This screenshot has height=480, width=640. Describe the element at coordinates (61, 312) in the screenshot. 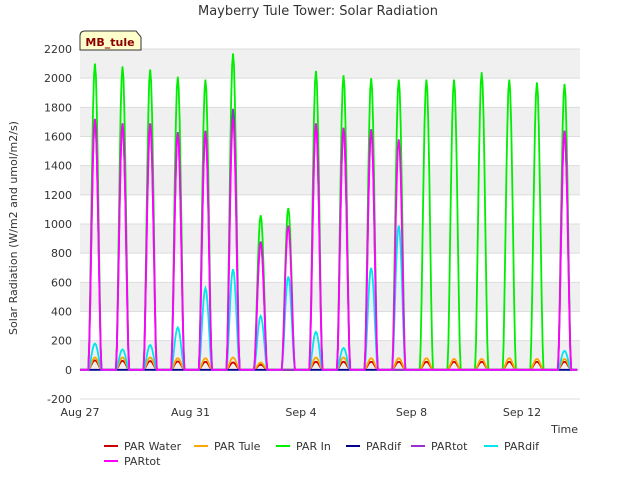

I see `y-tick-label: 400` at that location.